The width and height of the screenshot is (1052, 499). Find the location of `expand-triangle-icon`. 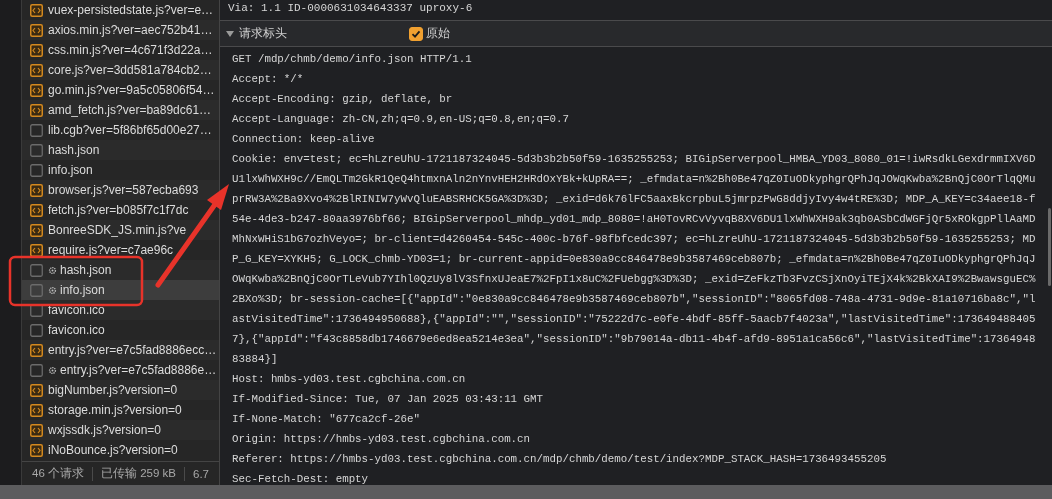

expand-triangle-icon is located at coordinates (230, 33).